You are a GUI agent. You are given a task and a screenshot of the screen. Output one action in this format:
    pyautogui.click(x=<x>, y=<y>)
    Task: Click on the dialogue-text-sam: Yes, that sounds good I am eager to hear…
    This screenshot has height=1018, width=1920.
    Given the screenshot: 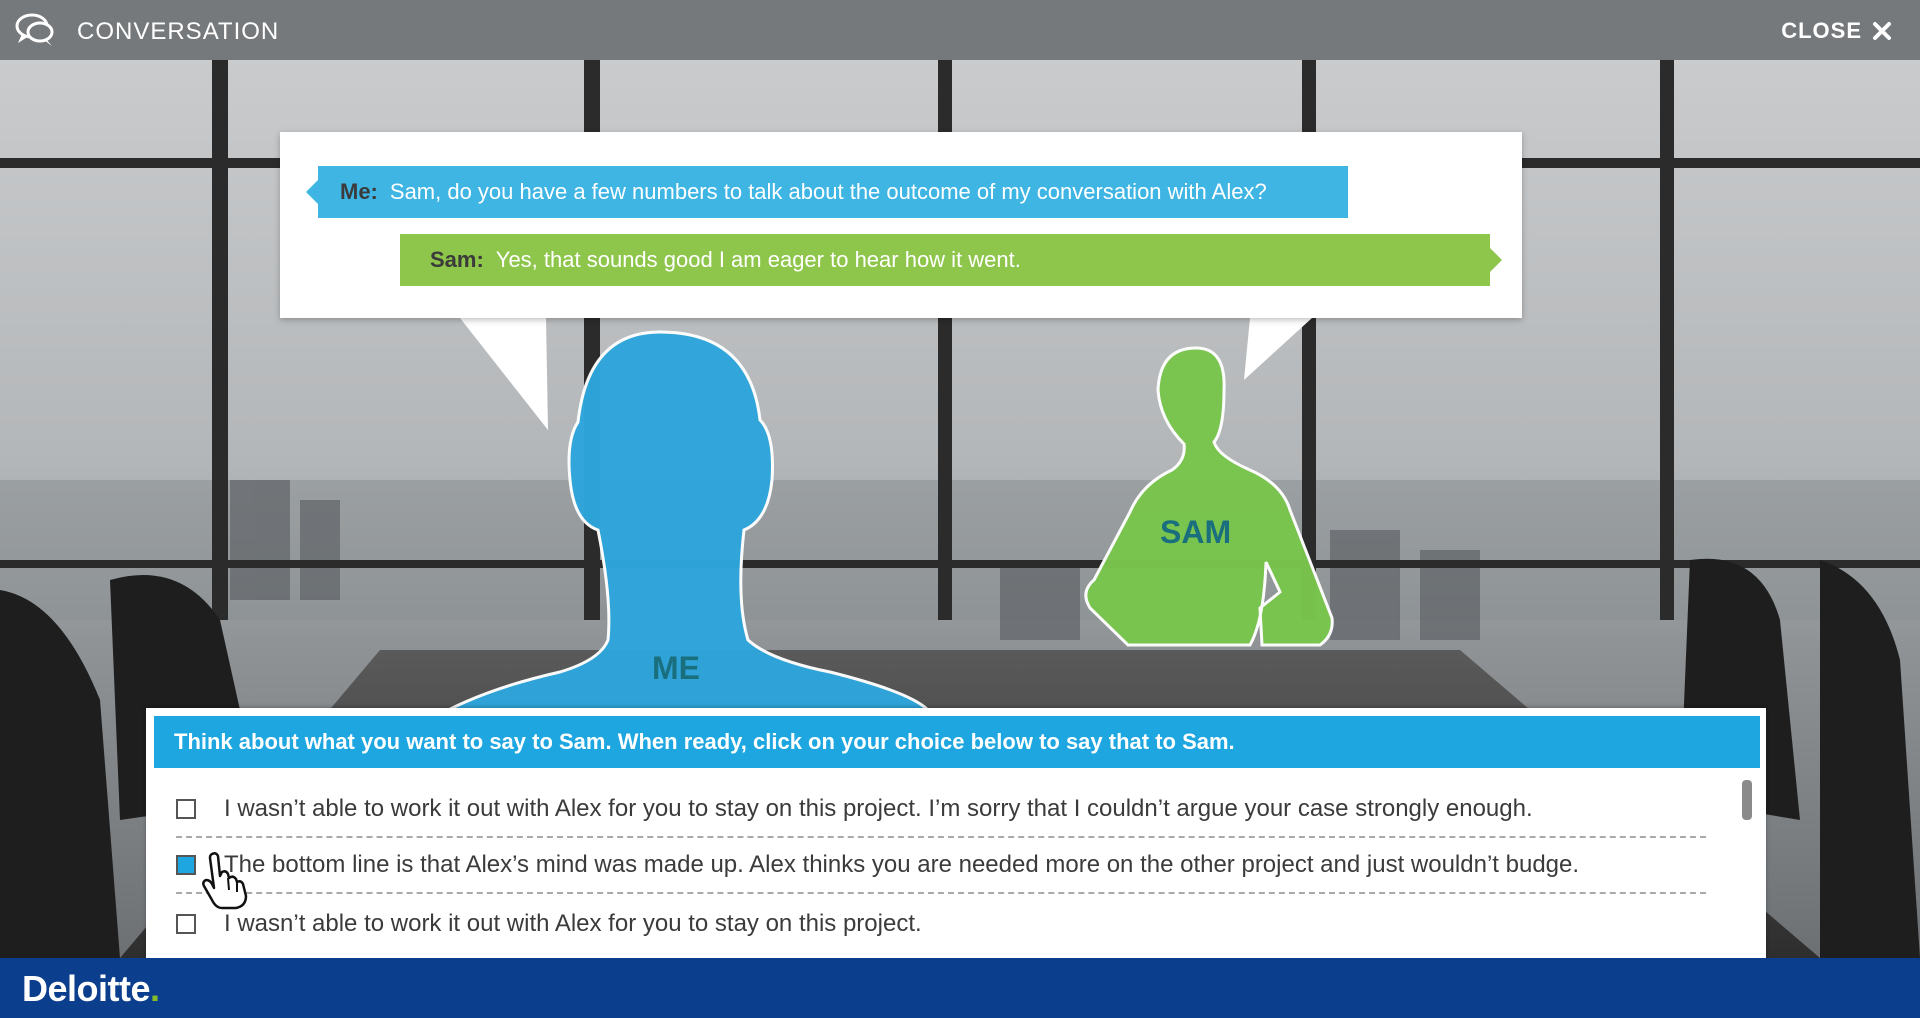 What is the action you would take?
    pyautogui.click(x=758, y=259)
    